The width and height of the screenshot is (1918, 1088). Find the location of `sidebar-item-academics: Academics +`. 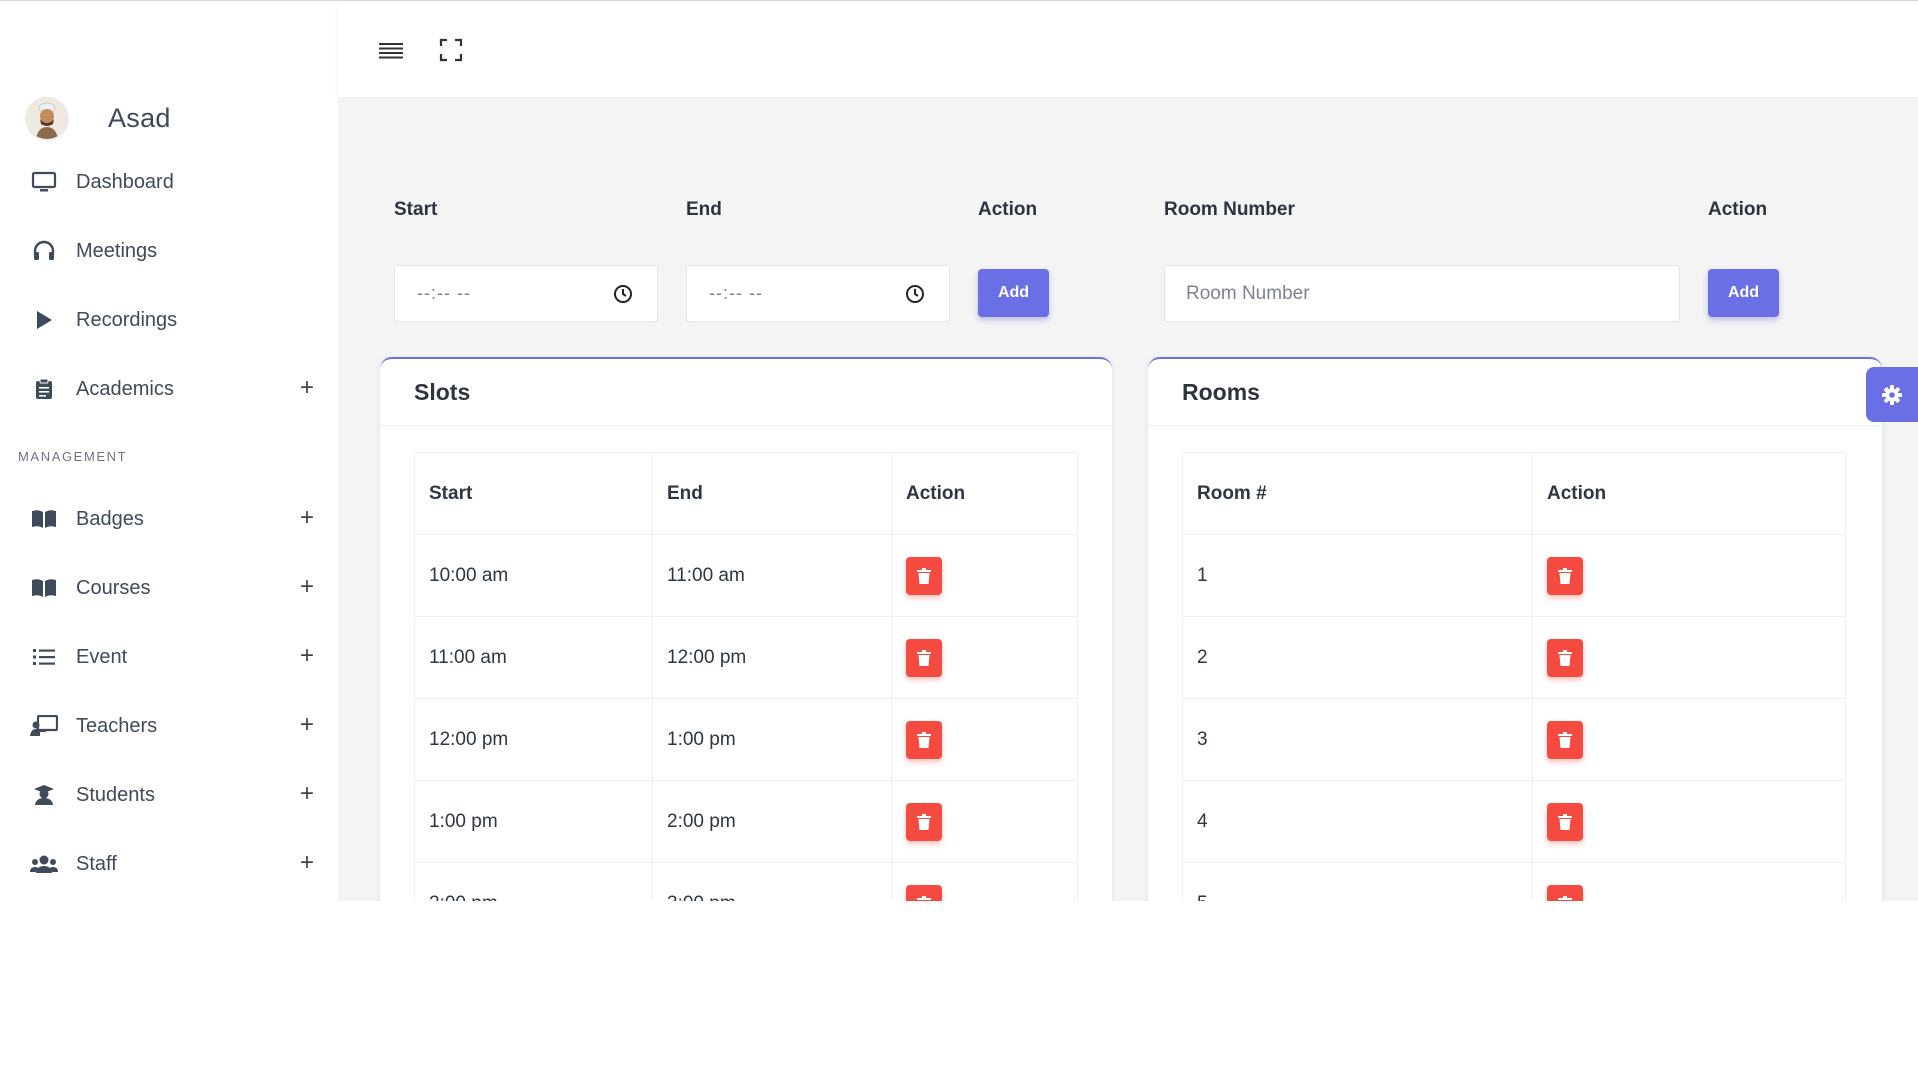

sidebar-item-academics: Academics + is located at coordinates (175, 389).